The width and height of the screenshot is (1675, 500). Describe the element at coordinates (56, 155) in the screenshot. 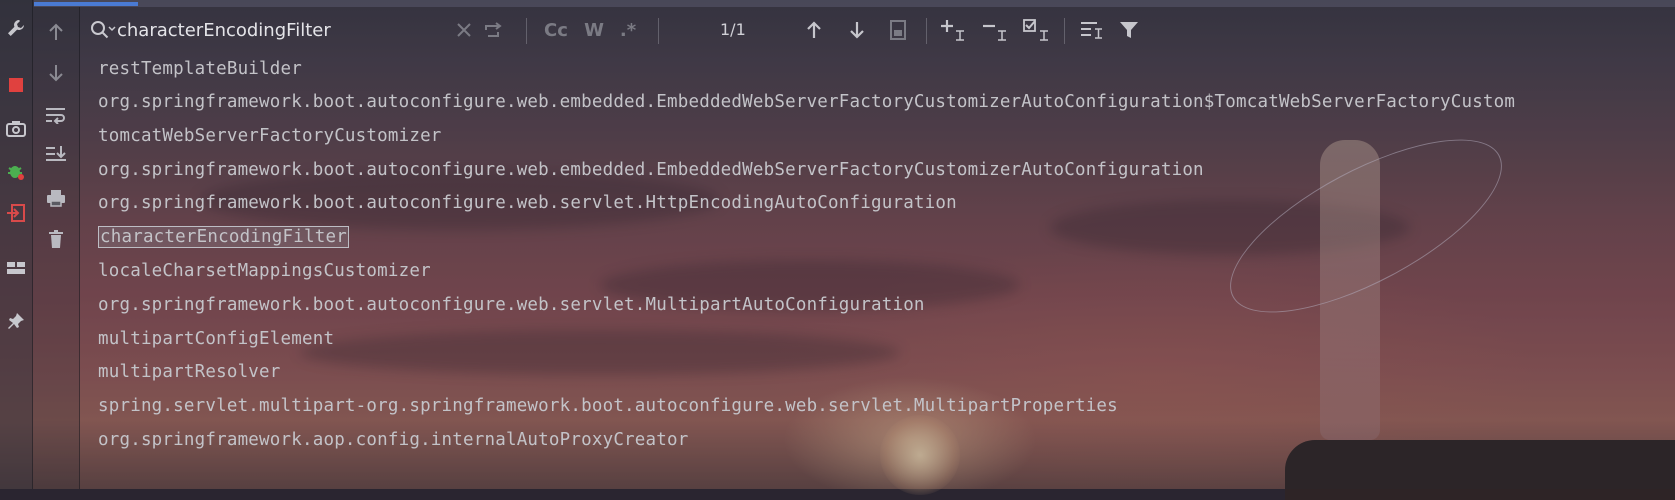

I see `scroll-to-end-icon` at that location.